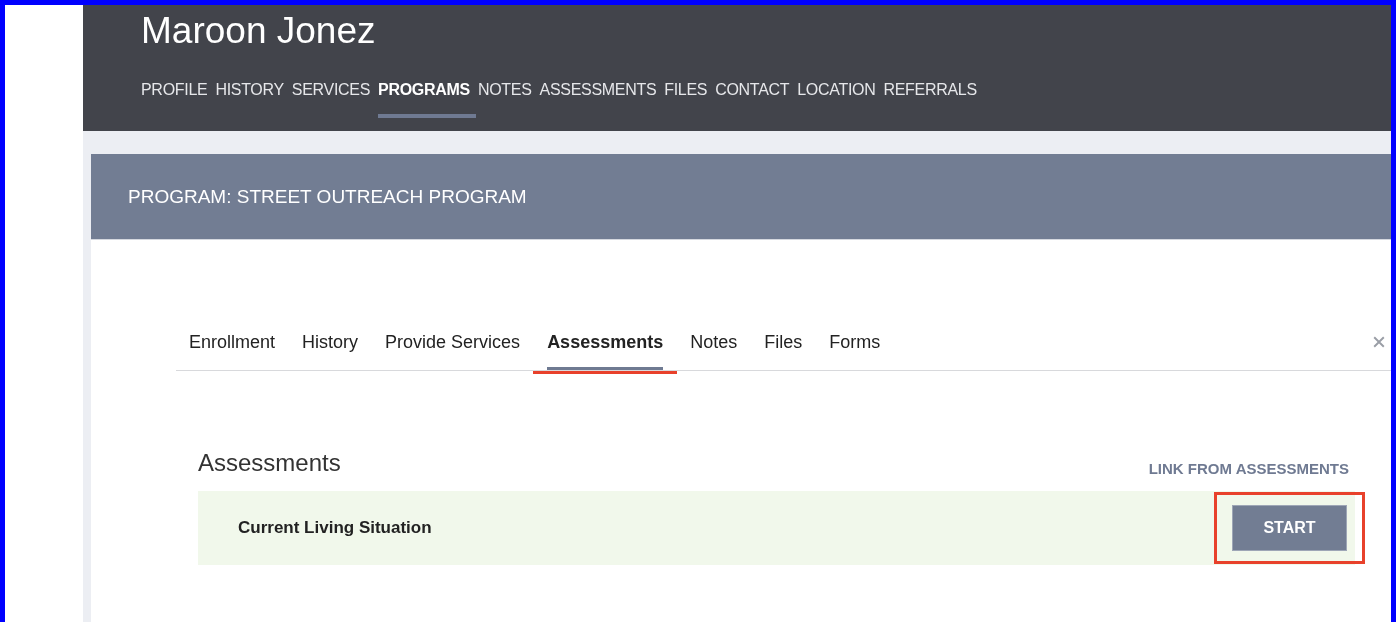 This screenshot has height=622, width=1396. I want to click on start-button: START, so click(1289, 528).